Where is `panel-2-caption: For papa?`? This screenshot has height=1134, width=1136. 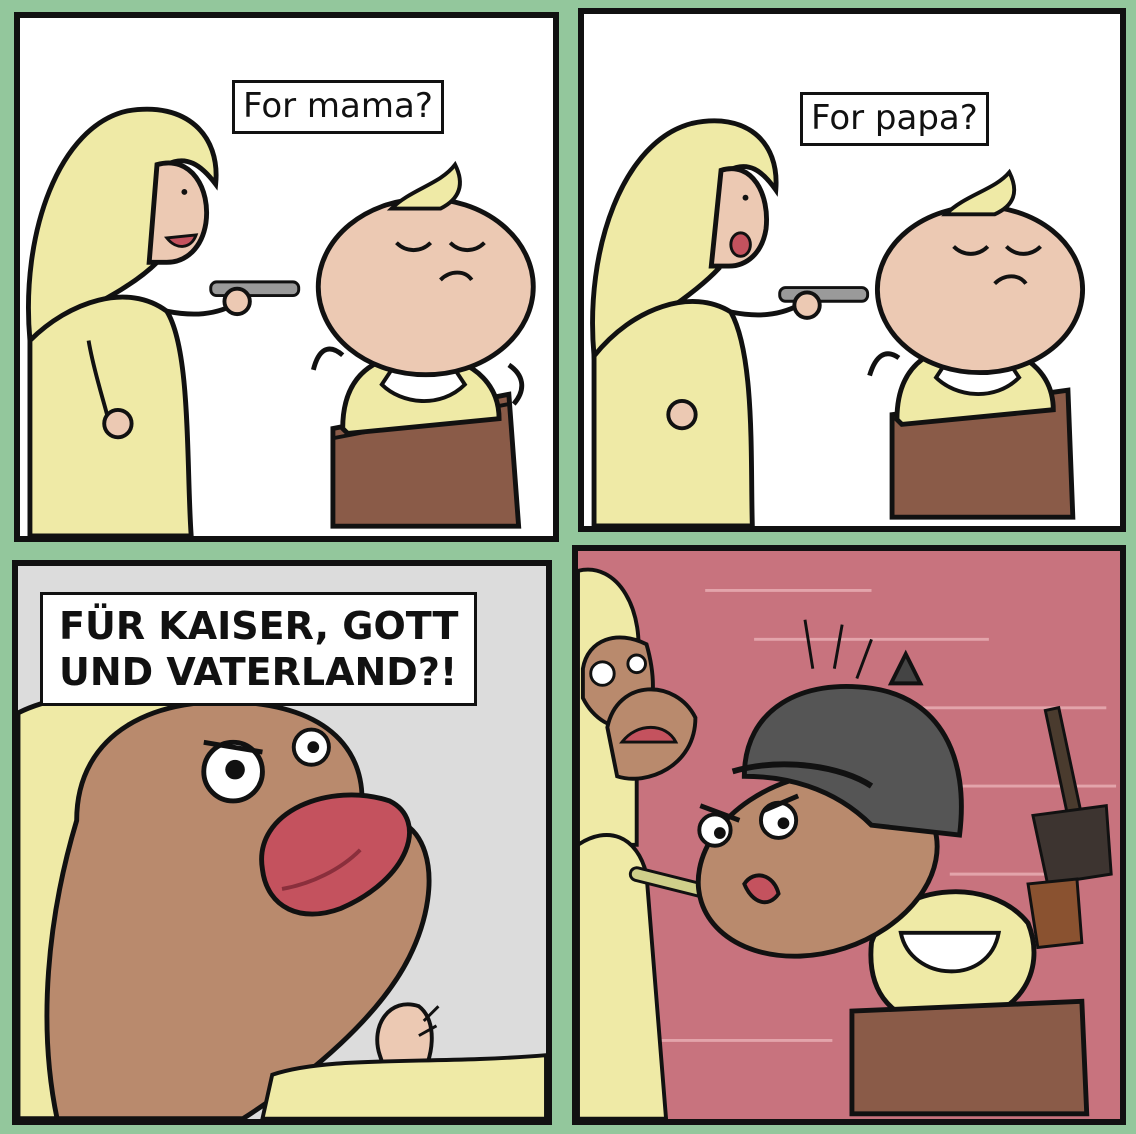 panel-2-caption: For papa? is located at coordinates (894, 119).